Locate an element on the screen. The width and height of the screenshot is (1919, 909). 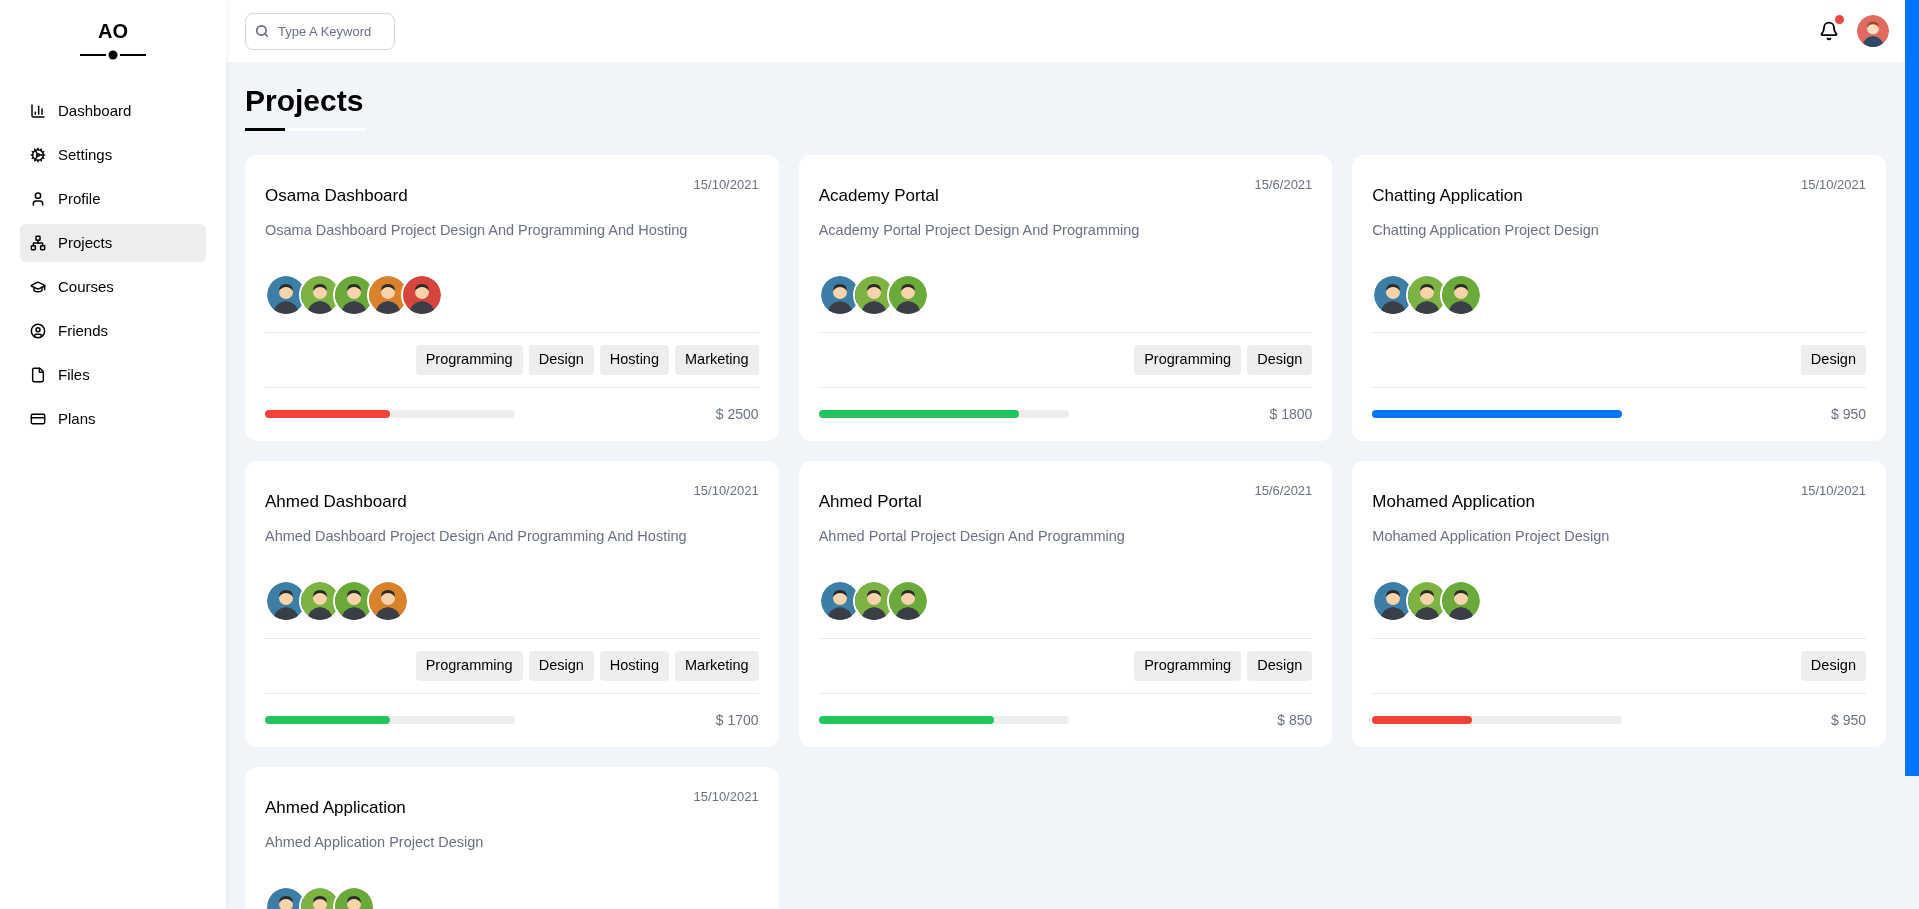
search-field: Type A Keyword is located at coordinates (320, 31).